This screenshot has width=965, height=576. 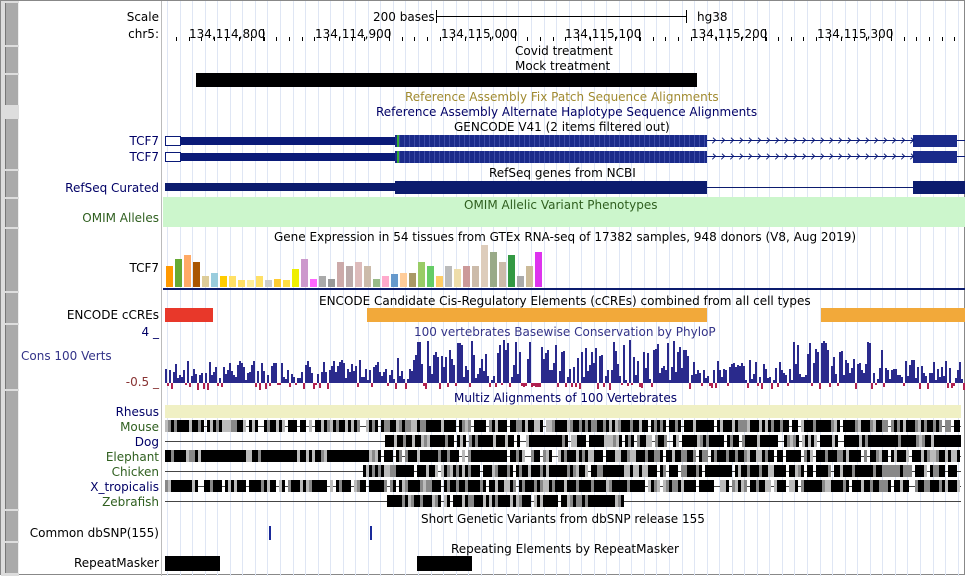 I want to click on species-label-rhesus: Rhesus, so click(x=137, y=412).